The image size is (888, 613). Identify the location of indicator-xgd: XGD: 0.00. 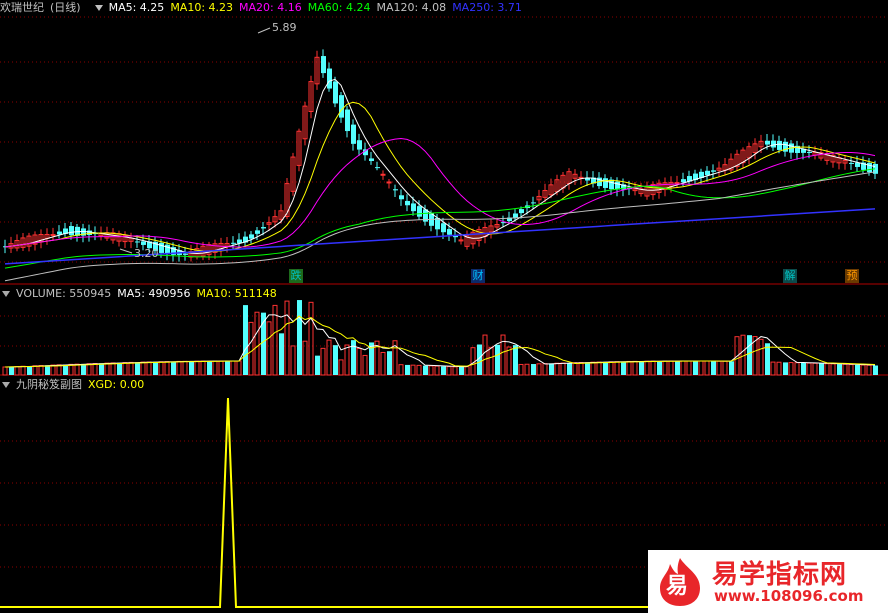
(116, 384).